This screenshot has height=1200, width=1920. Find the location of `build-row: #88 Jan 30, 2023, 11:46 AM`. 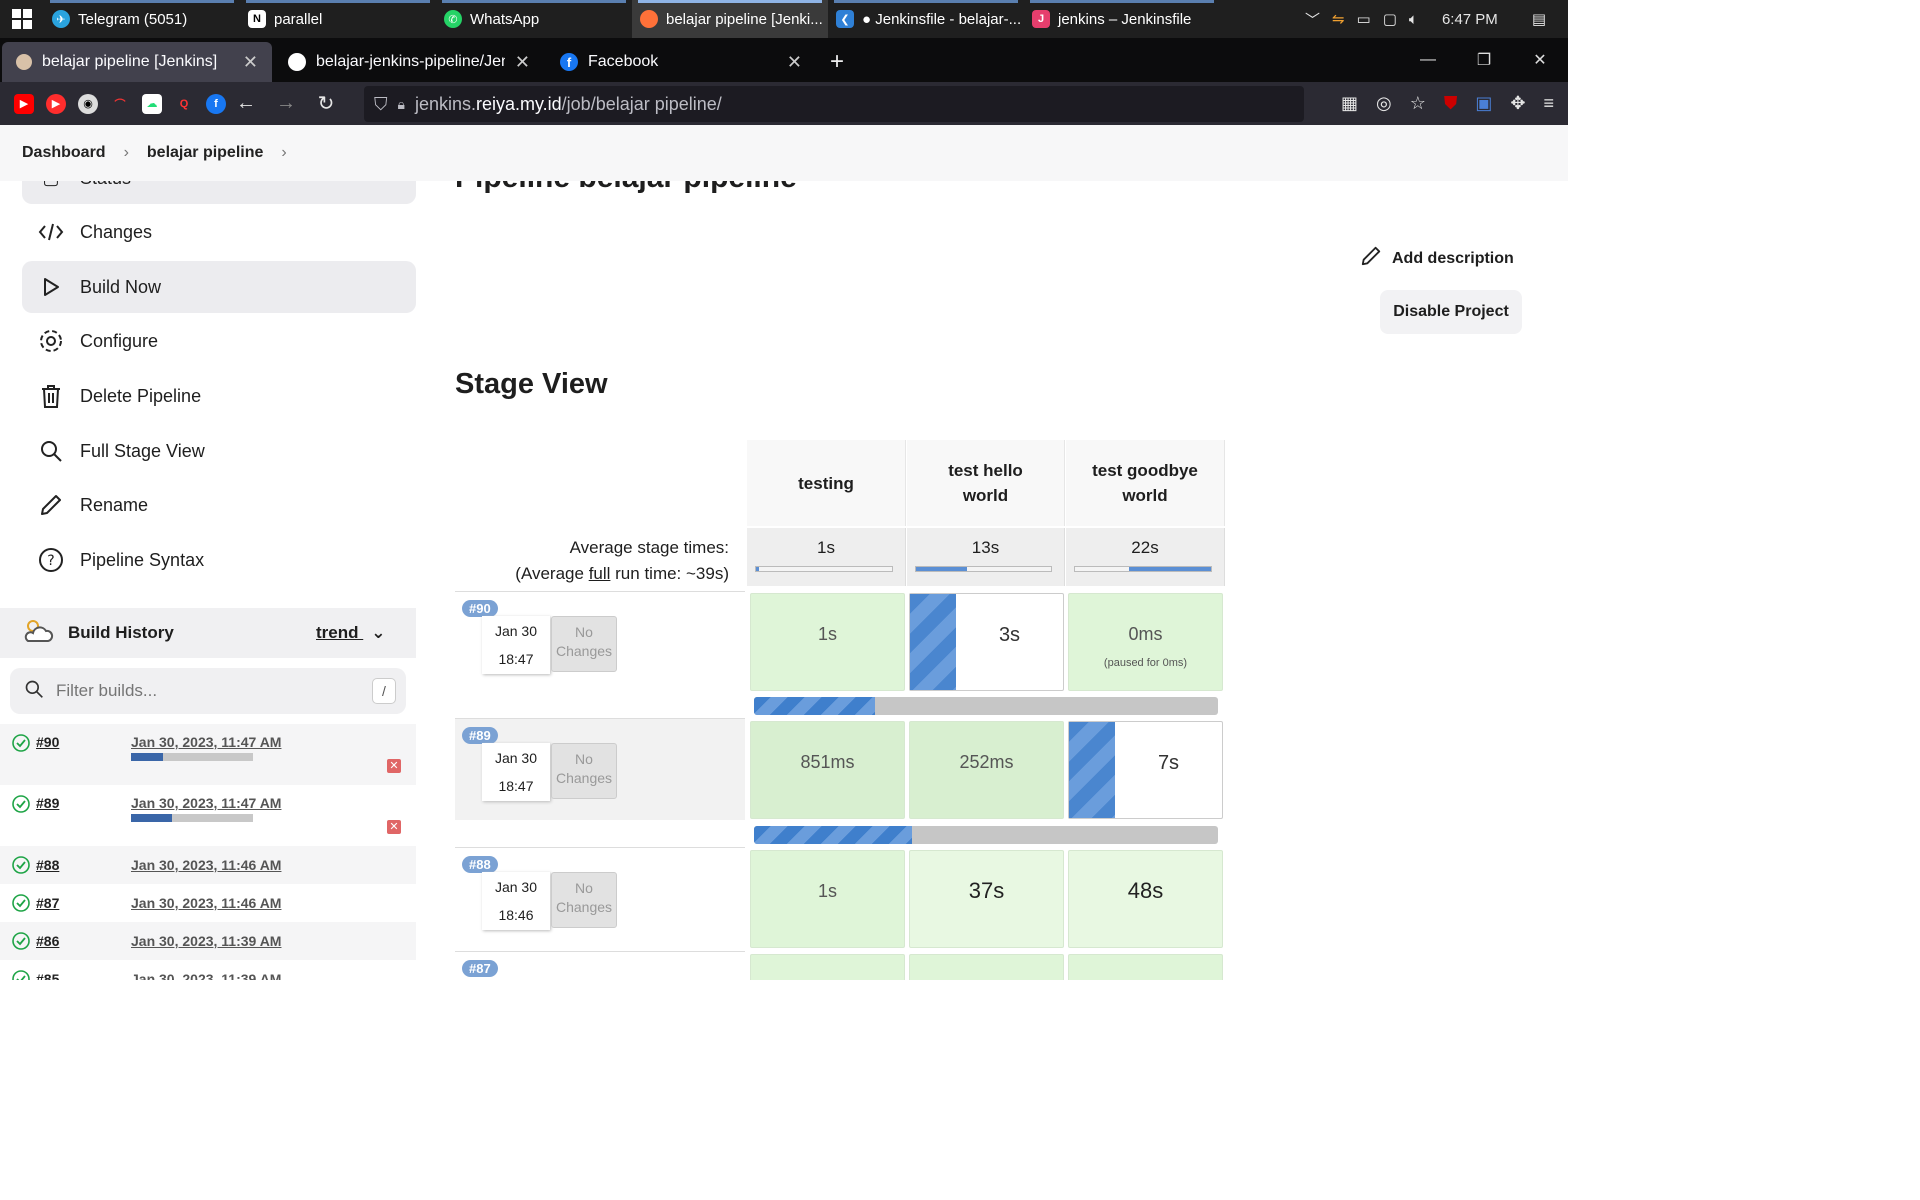

build-row: #88 Jan 30, 2023, 11:46 AM is located at coordinates (208, 865).